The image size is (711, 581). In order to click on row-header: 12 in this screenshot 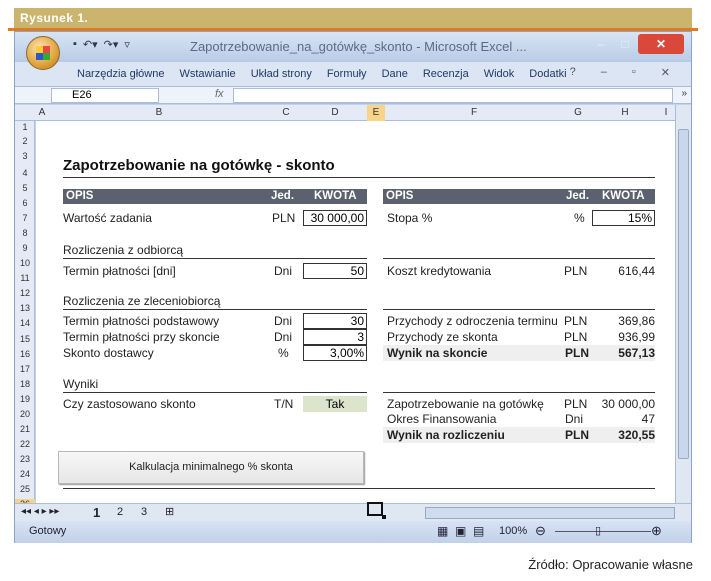, I will do `click(25, 293)`.